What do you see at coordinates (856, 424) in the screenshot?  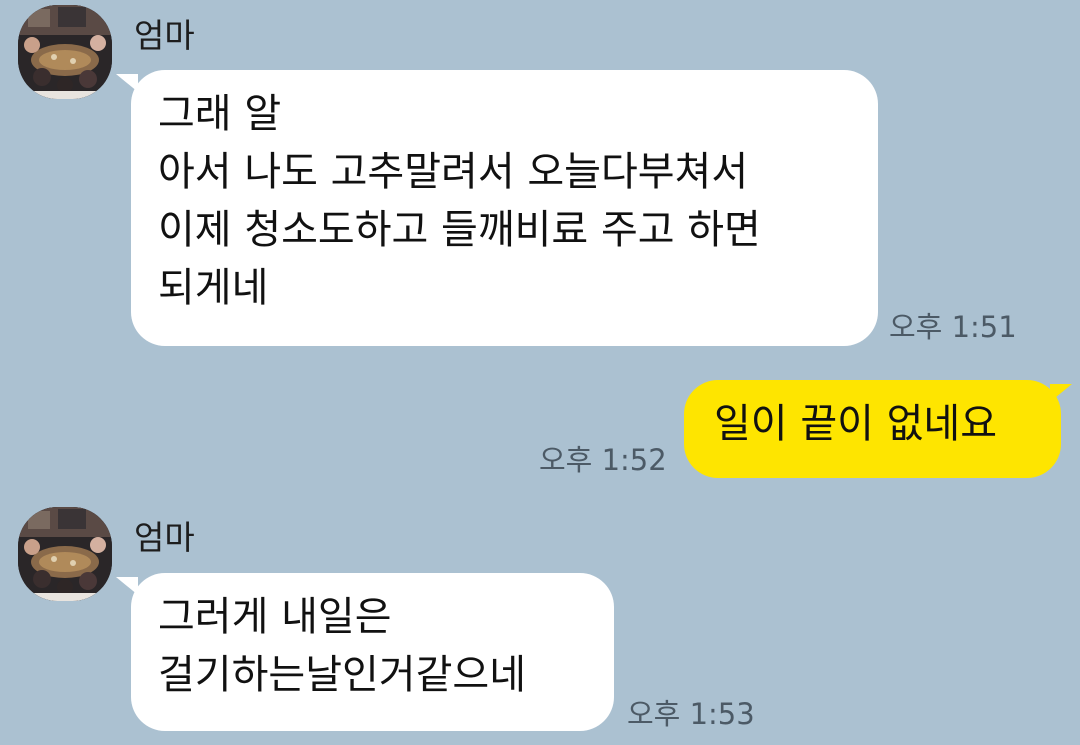 I see `message-line: 일이 끝이 없네요` at bounding box center [856, 424].